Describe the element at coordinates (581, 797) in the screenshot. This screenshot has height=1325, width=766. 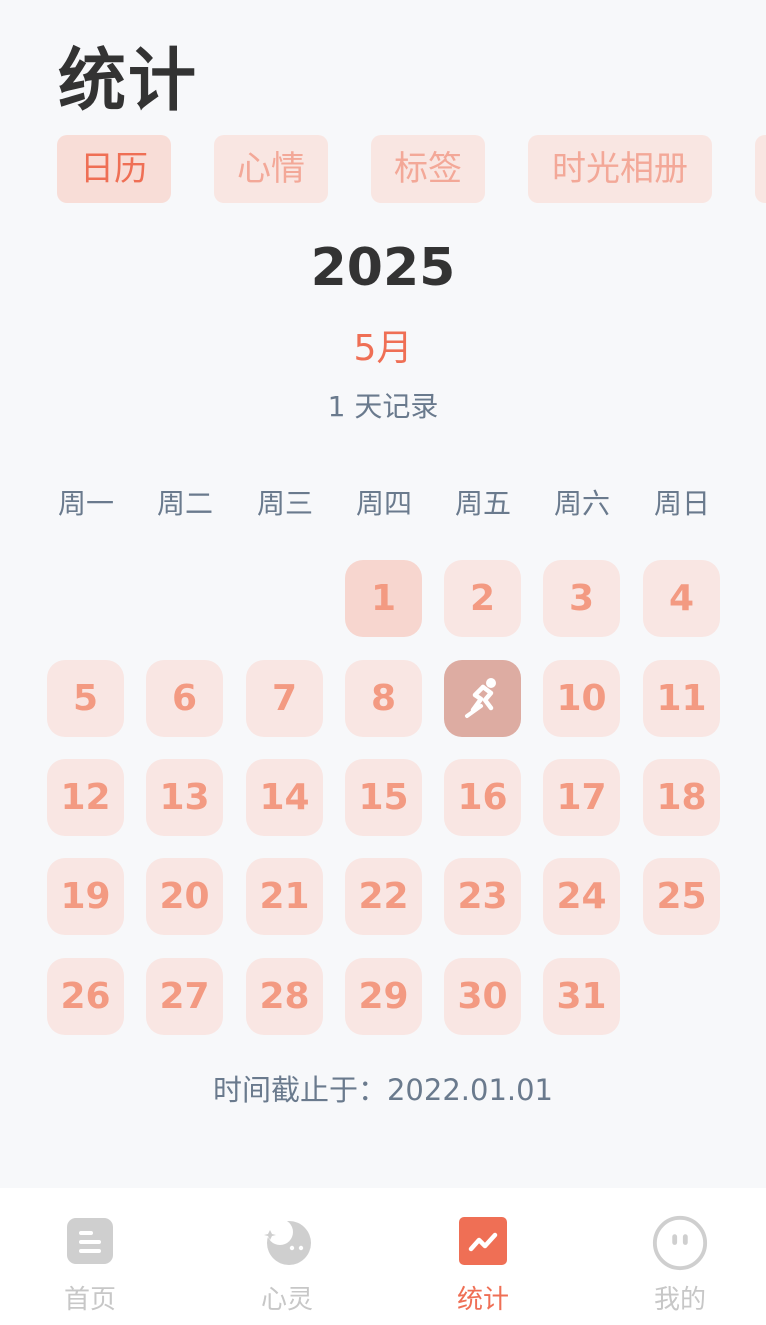
I see `calendar-day: 17` at that location.